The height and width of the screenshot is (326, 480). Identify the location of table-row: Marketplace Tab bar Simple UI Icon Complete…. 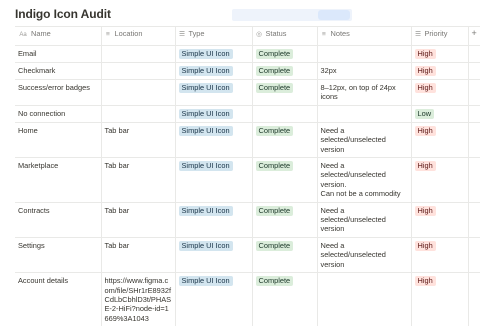
(247, 180).